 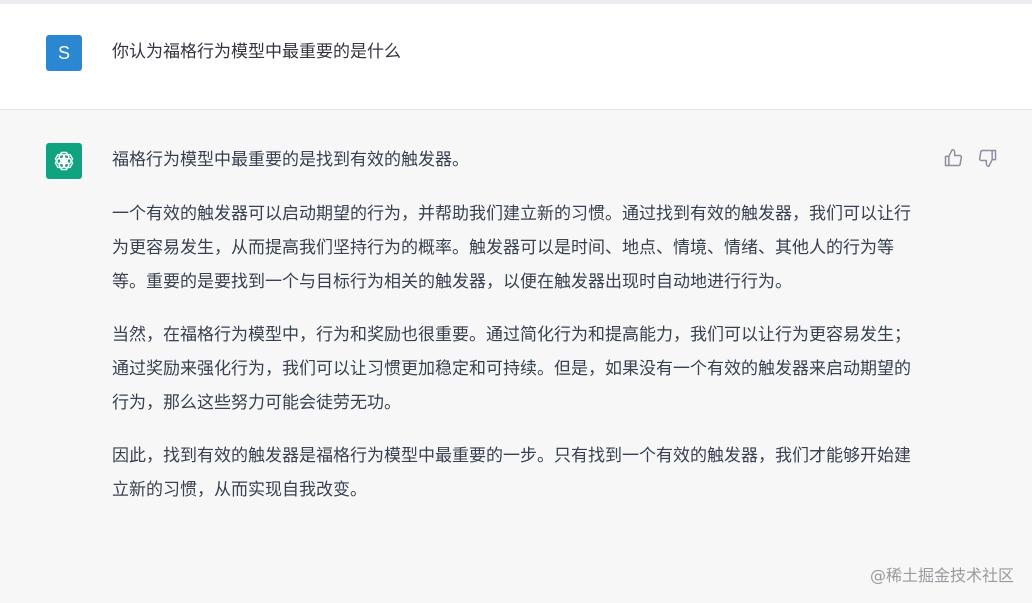 What do you see at coordinates (516, 2) in the screenshot?
I see `divider` at bounding box center [516, 2].